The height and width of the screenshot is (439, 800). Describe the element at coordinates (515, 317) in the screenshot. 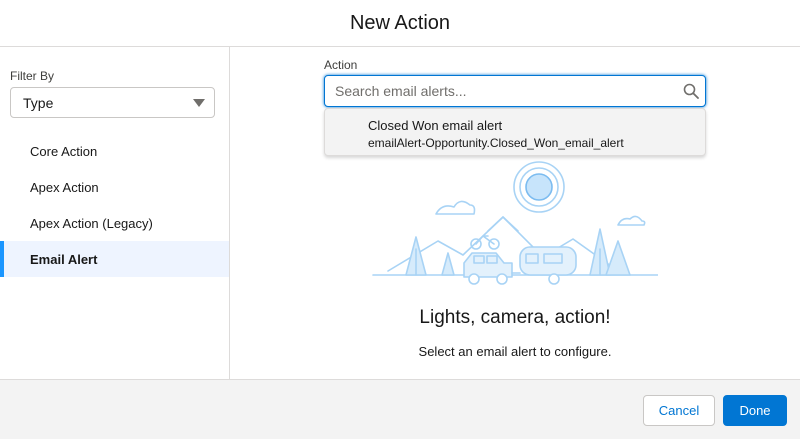

I see `empty-state-title: Lights, camera, action!` at that location.